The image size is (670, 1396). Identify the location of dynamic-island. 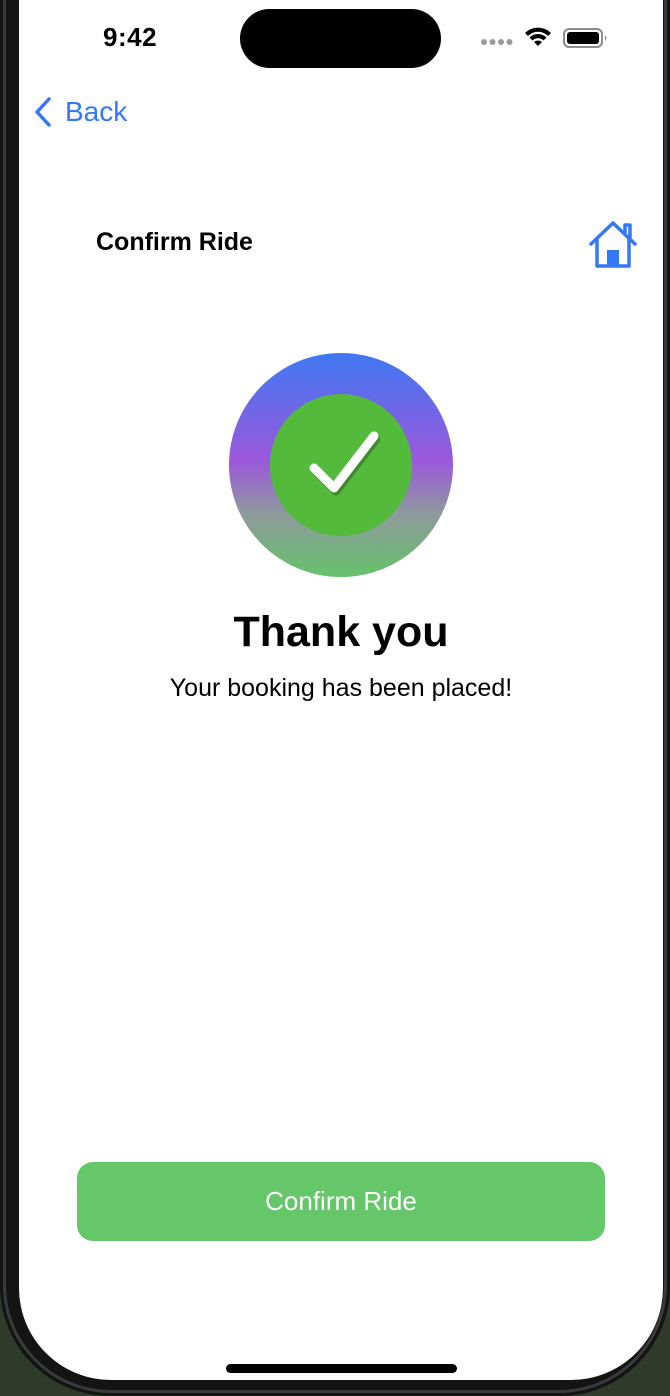
(340, 38).